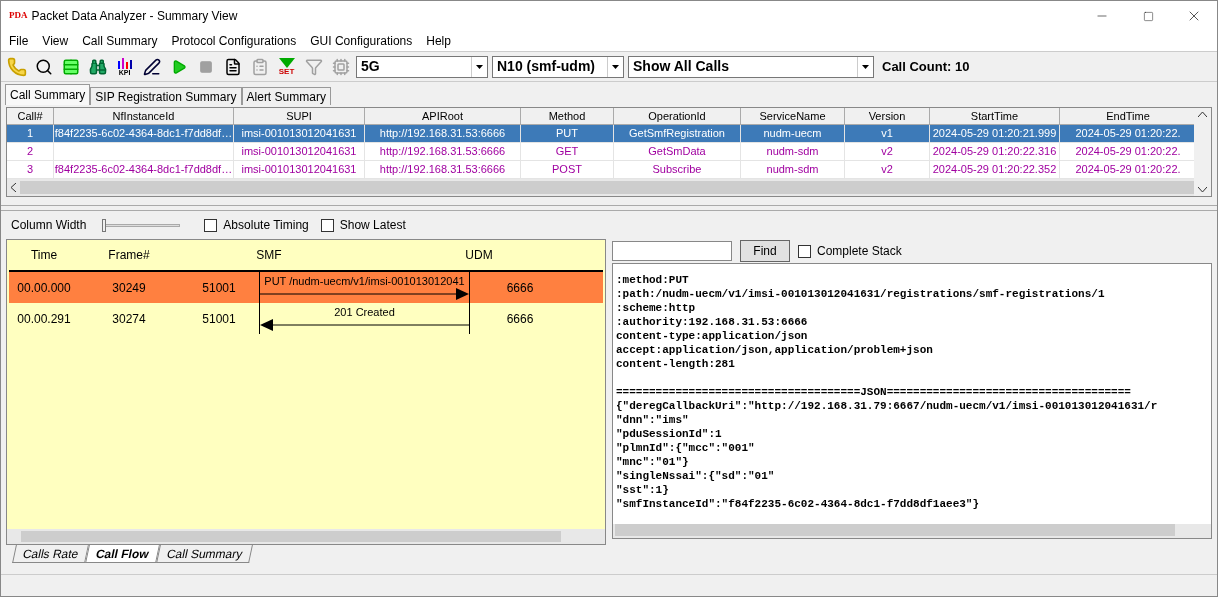 The height and width of the screenshot is (597, 1218). What do you see at coordinates (765, 251) in the screenshot?
I see `find-button: Find` at bounding box center [765, 251].